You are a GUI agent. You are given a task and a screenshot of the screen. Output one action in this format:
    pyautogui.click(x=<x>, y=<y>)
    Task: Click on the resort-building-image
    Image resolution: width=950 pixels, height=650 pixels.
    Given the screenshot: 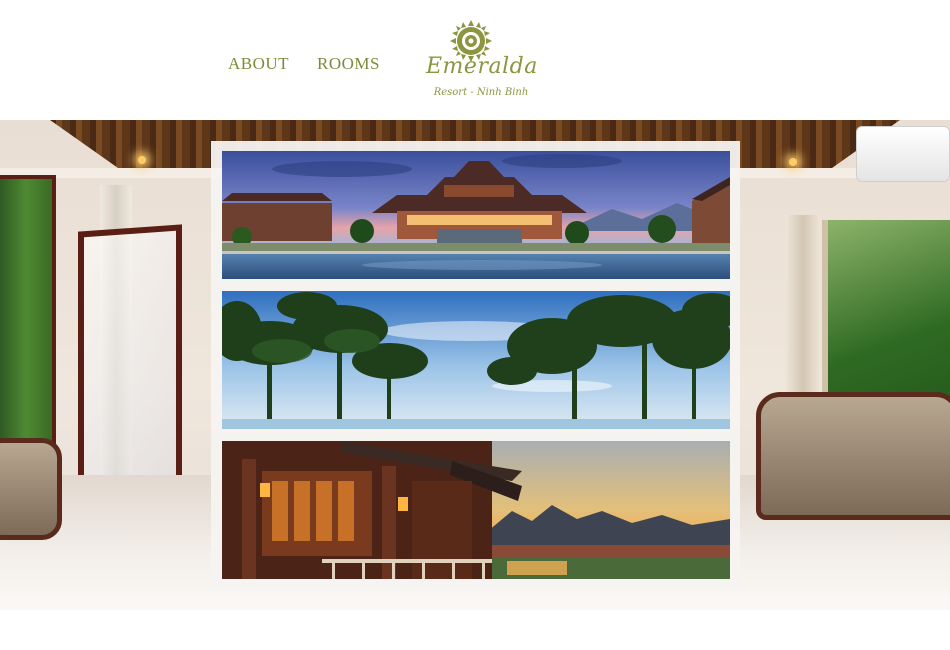 What is the action you would take?
    pyautogui.click(x=476, y=215)
    